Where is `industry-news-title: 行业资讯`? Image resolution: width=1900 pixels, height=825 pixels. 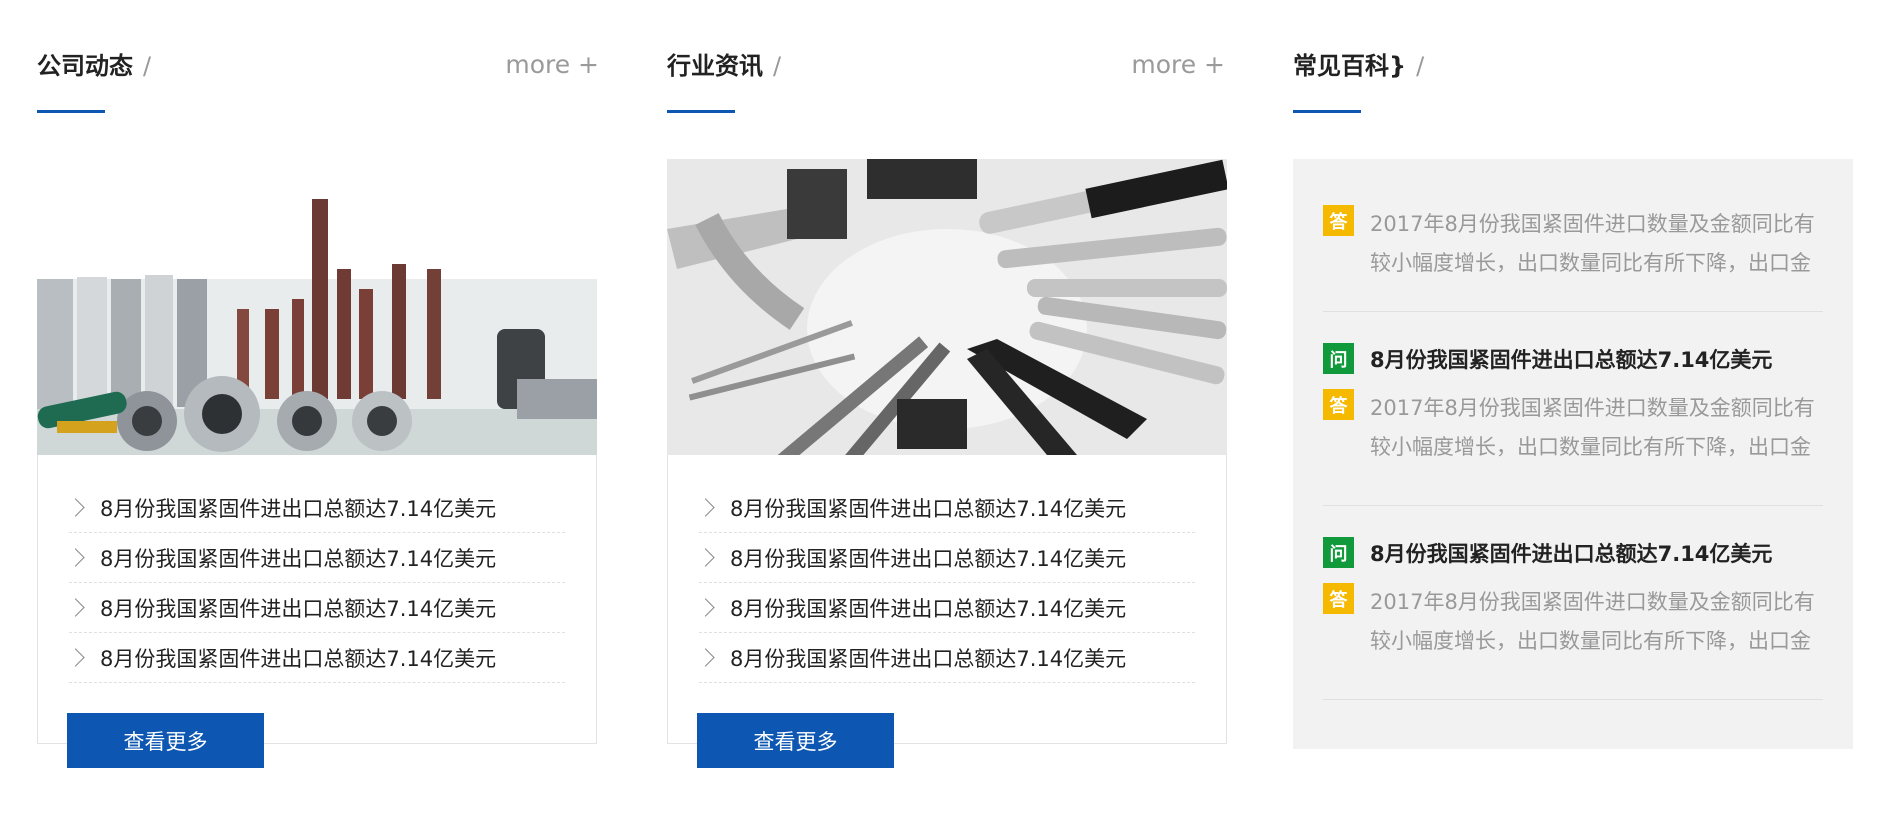 industry-news-title: 行业资讯 is located at coordinates (715, 66).